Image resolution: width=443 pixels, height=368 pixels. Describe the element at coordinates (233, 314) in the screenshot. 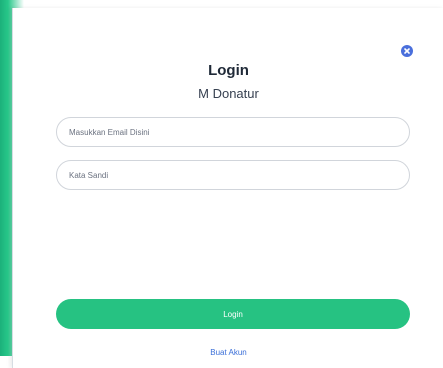

I see `login-button: Login` at that location.